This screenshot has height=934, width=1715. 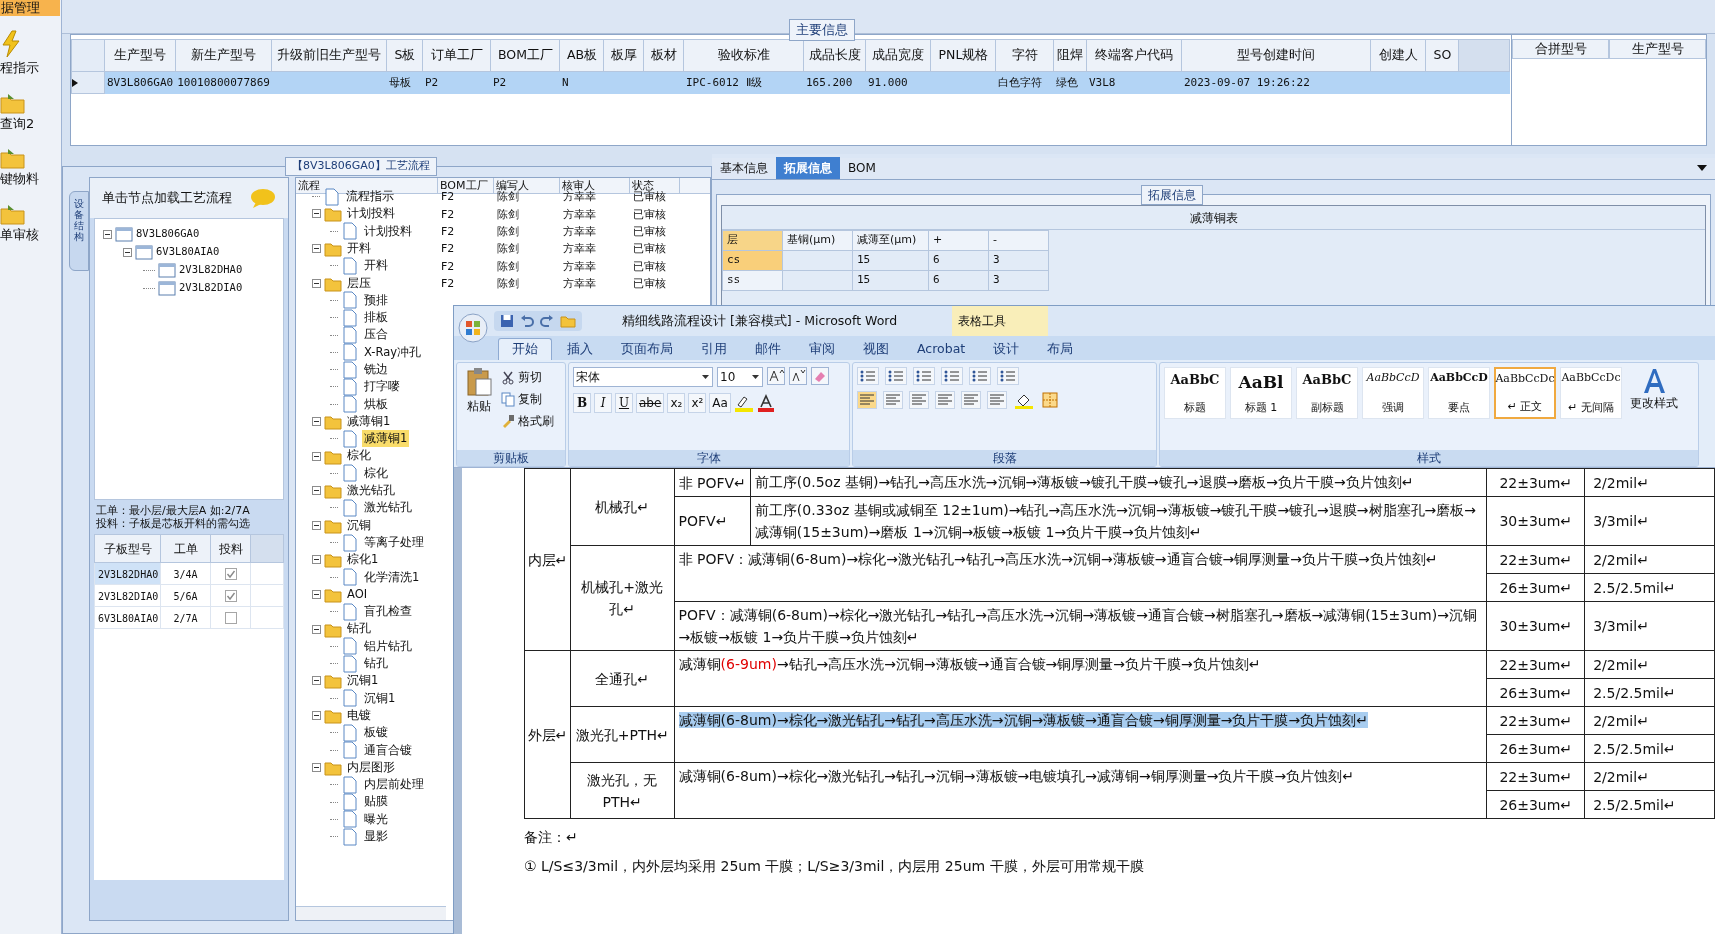 I want to click on toolbar-button: 复制, so click(x=527, y=399).